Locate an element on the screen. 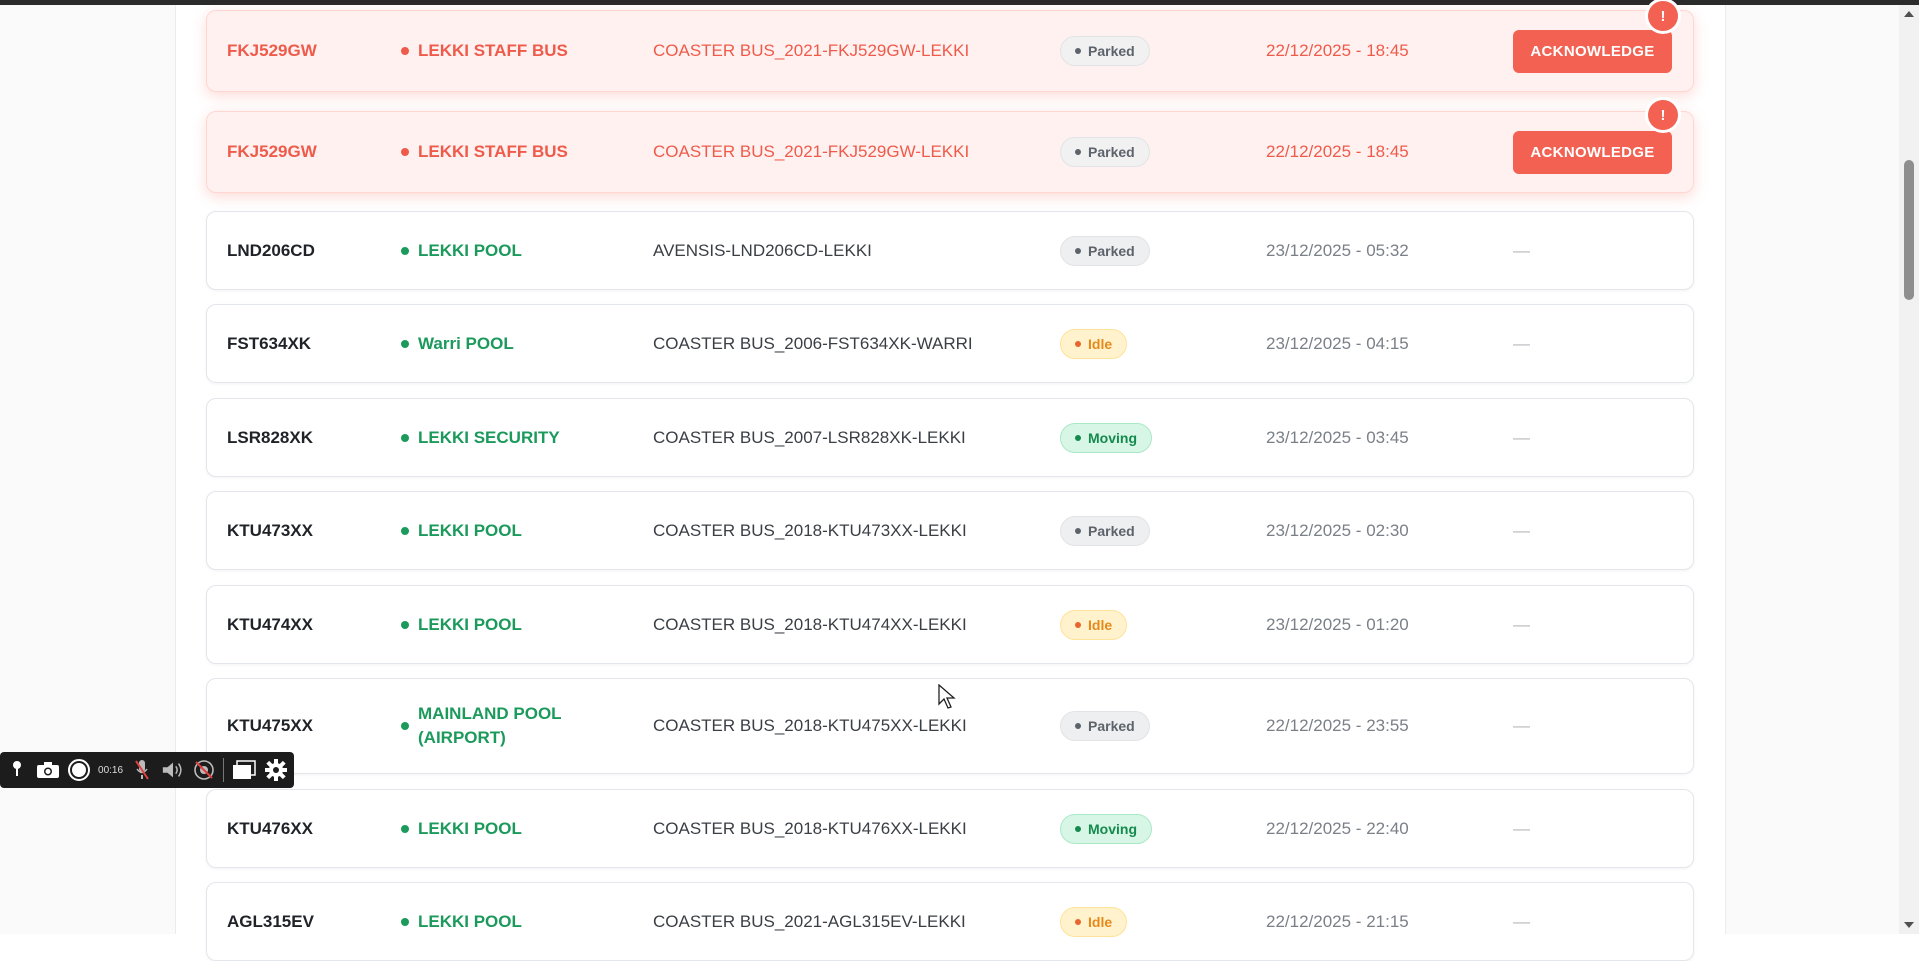 This screenshot has width=1919, height=961. webcam-icon is located at coordinates (204, 770).